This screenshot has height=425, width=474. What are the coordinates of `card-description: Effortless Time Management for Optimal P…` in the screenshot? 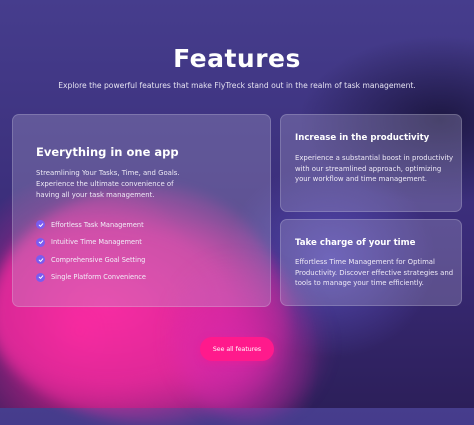 It's located at (374, 273).